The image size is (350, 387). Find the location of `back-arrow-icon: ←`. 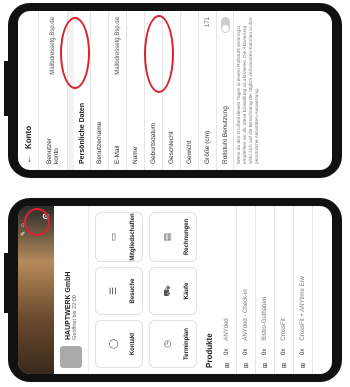

back-arrow-icon: ← is located at coordinates (28, 159).